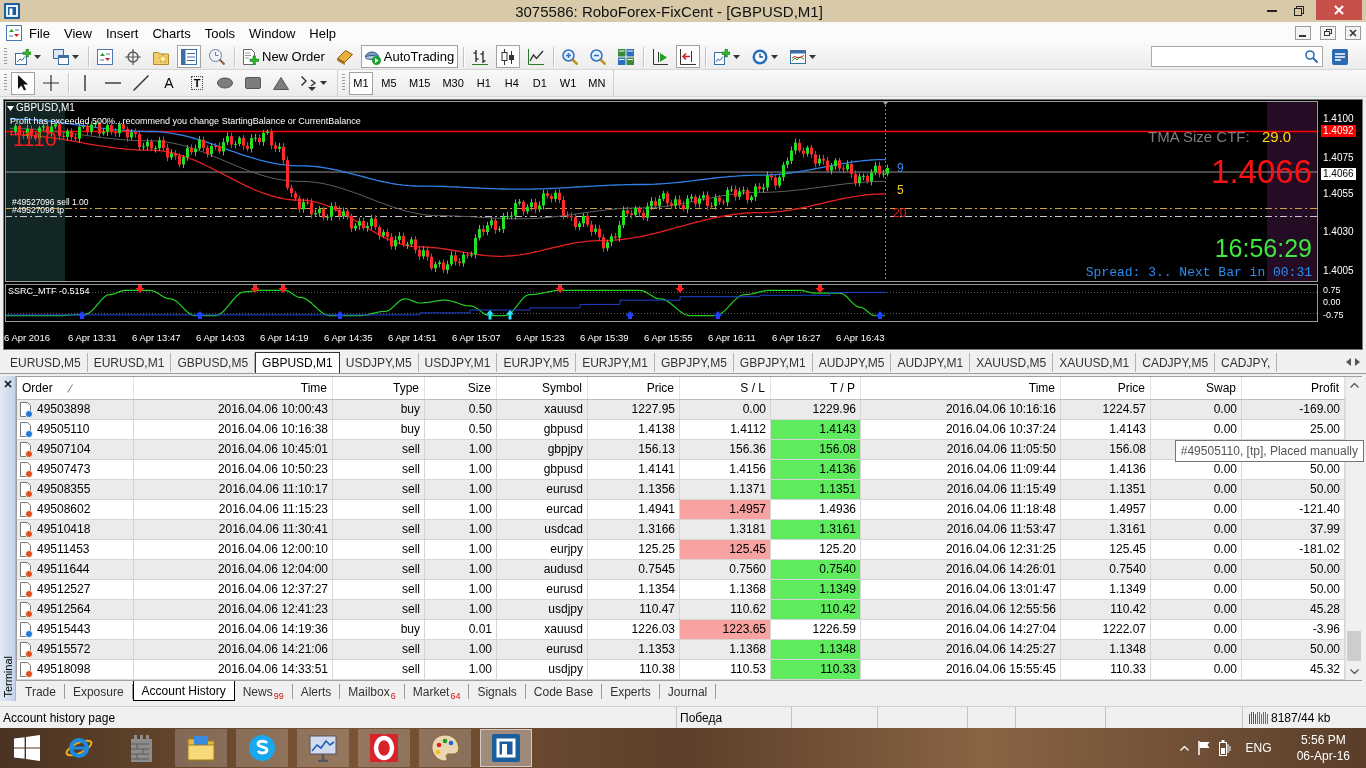  I want to click on menu-item: View, so click(77, 33).